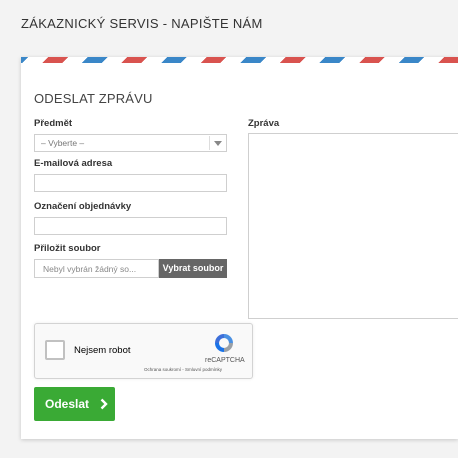 The image size is (458, 458). I want to click on recaptcha-label: Nejsem robot, so click(102, 350).